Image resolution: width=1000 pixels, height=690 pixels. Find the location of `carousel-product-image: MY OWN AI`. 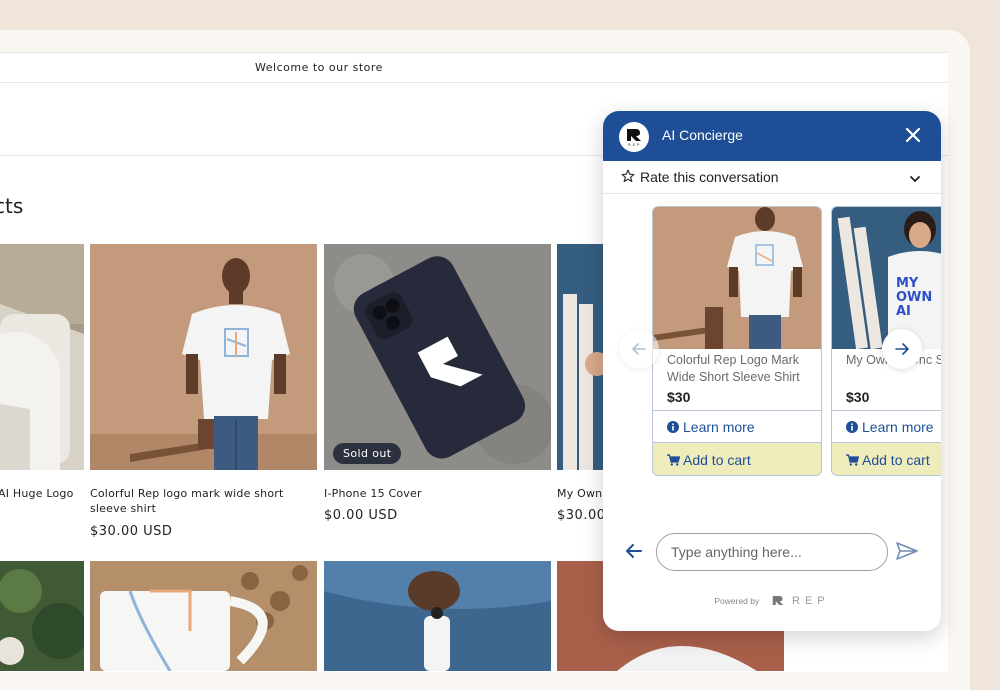

carousel-product-image: MY OWN AI is located at coordinates (886, 278).